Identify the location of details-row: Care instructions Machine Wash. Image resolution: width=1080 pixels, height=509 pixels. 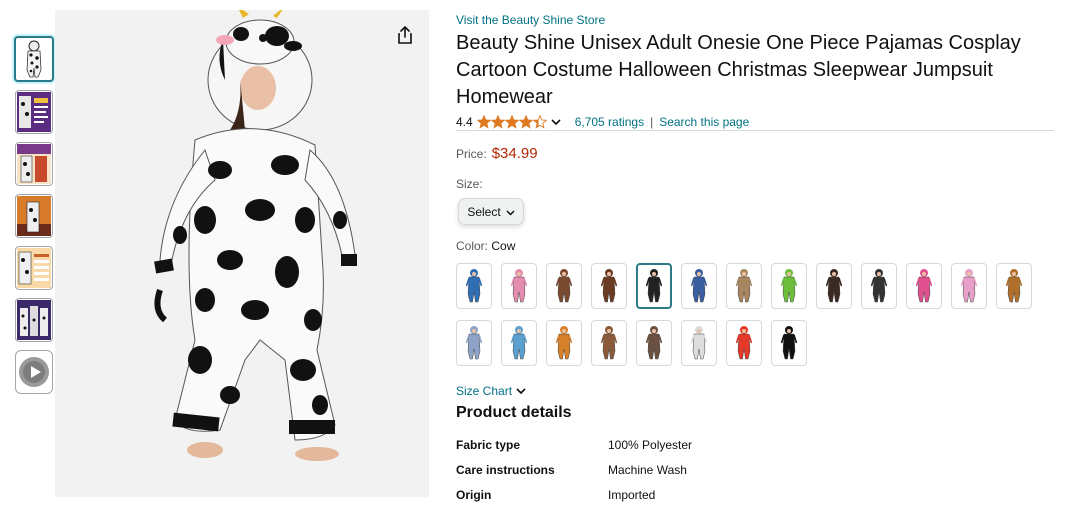
(574, 475).